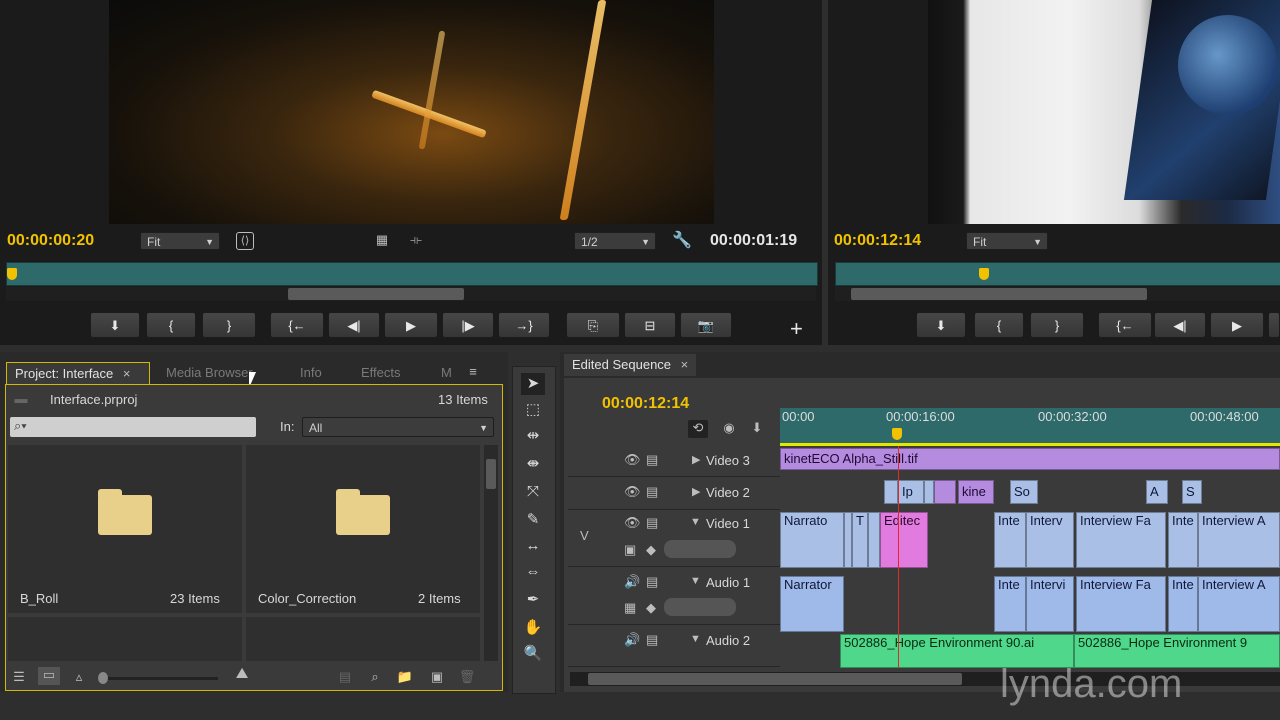 The height and width of the screenshot is (720, 1280). What do you see at coordinates (1030, 459) in the screenshot?
I see `clip: kinetECO Alpha_Still.tif` at bounding box center [1030, 459].